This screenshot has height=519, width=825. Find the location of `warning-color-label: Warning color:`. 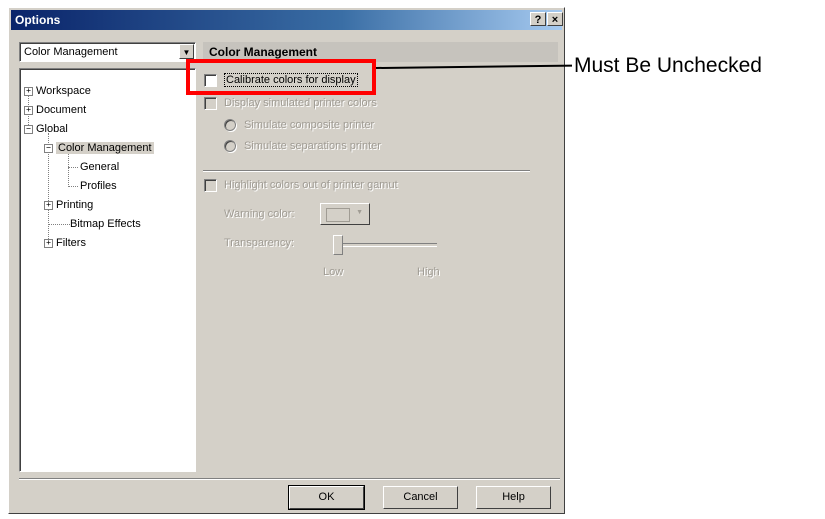

warning-color-label: Warning color: is located at coordinates (259, 214).